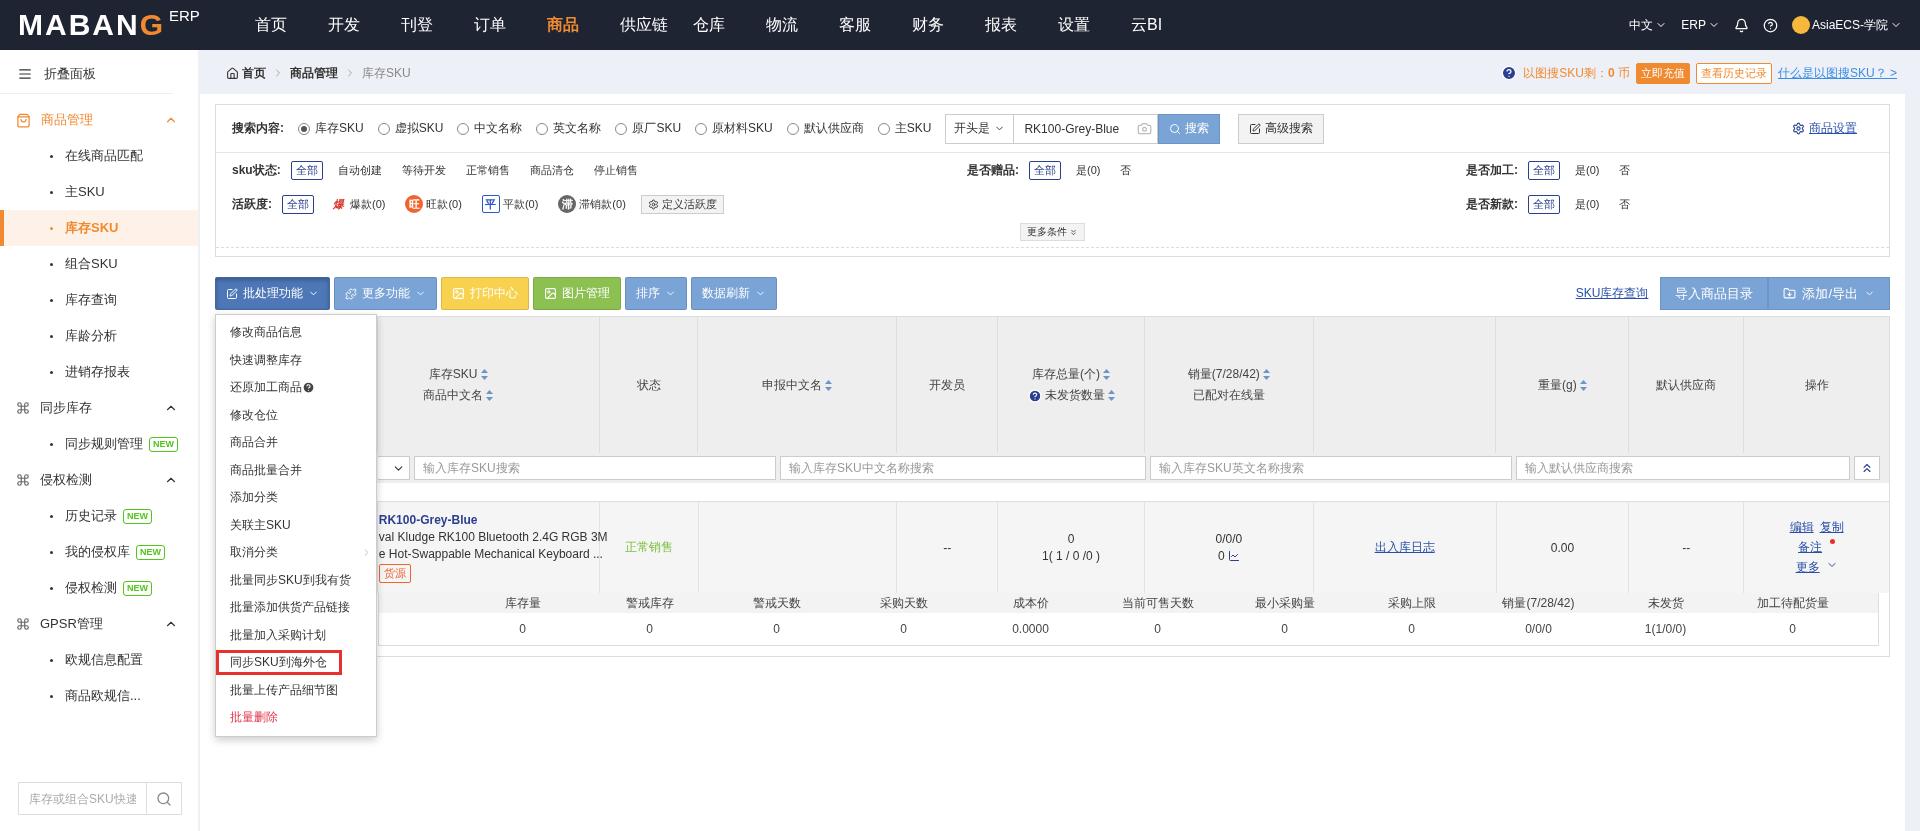  What do you see at coordinates (1801, 527) in the screenshot?
I see `edit-link: 编辑` at bounding box center [1801, 527].